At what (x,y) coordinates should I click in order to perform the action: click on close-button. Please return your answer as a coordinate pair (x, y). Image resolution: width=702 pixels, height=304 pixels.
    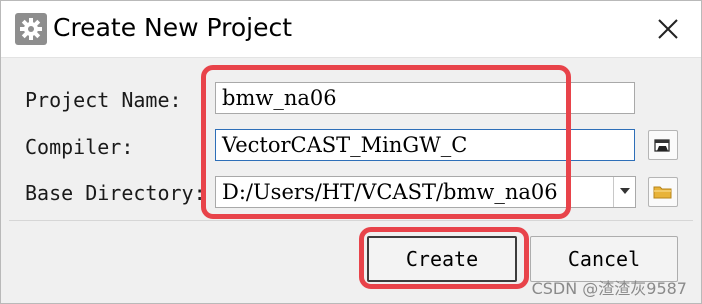
    Looking at the image, I should click on (669, 29).